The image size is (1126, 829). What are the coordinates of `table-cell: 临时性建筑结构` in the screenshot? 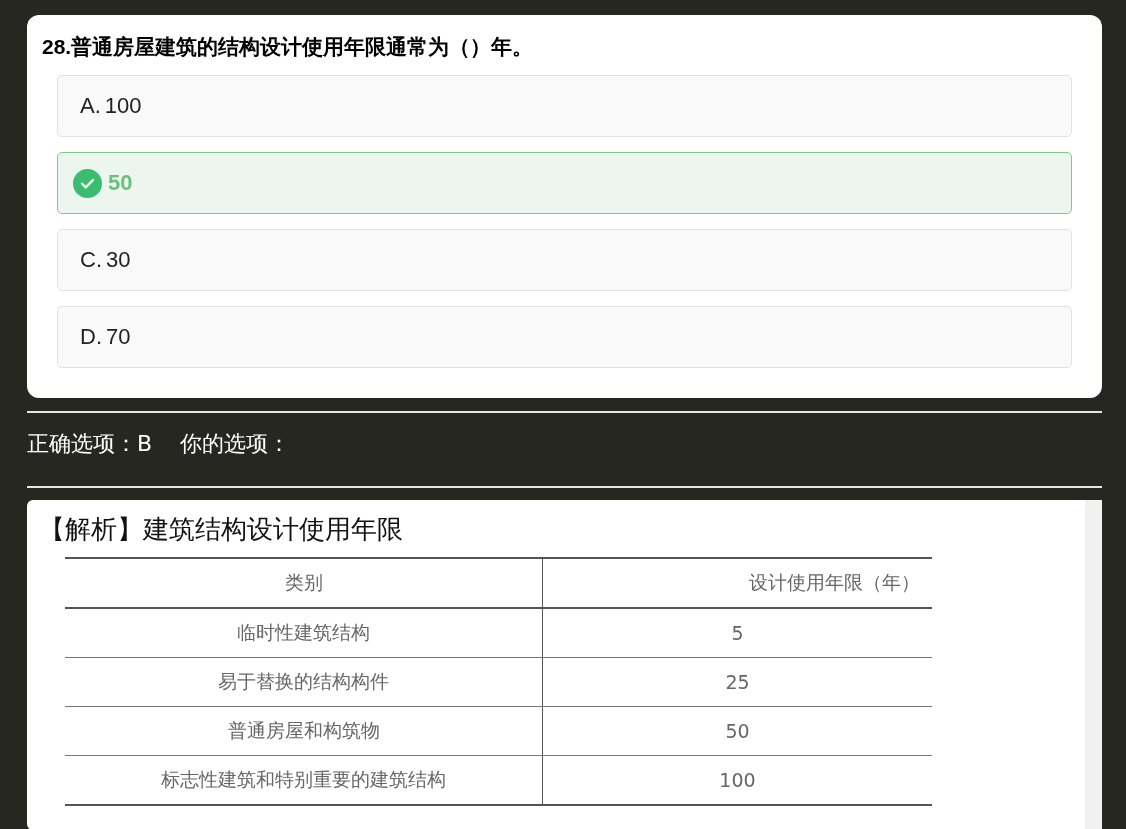 It's located at (304, 633).